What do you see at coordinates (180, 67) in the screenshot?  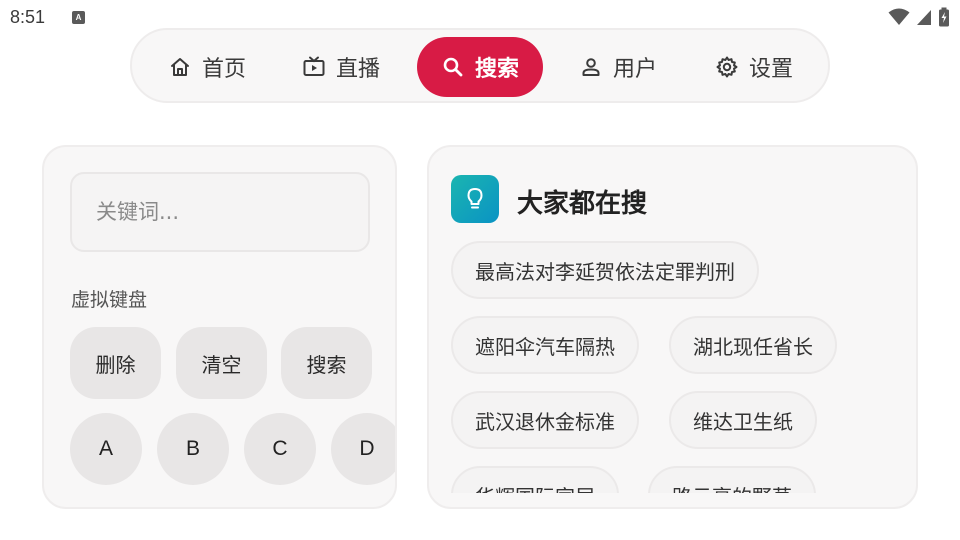 I see `home-icon` at bounding box center [180, 67].